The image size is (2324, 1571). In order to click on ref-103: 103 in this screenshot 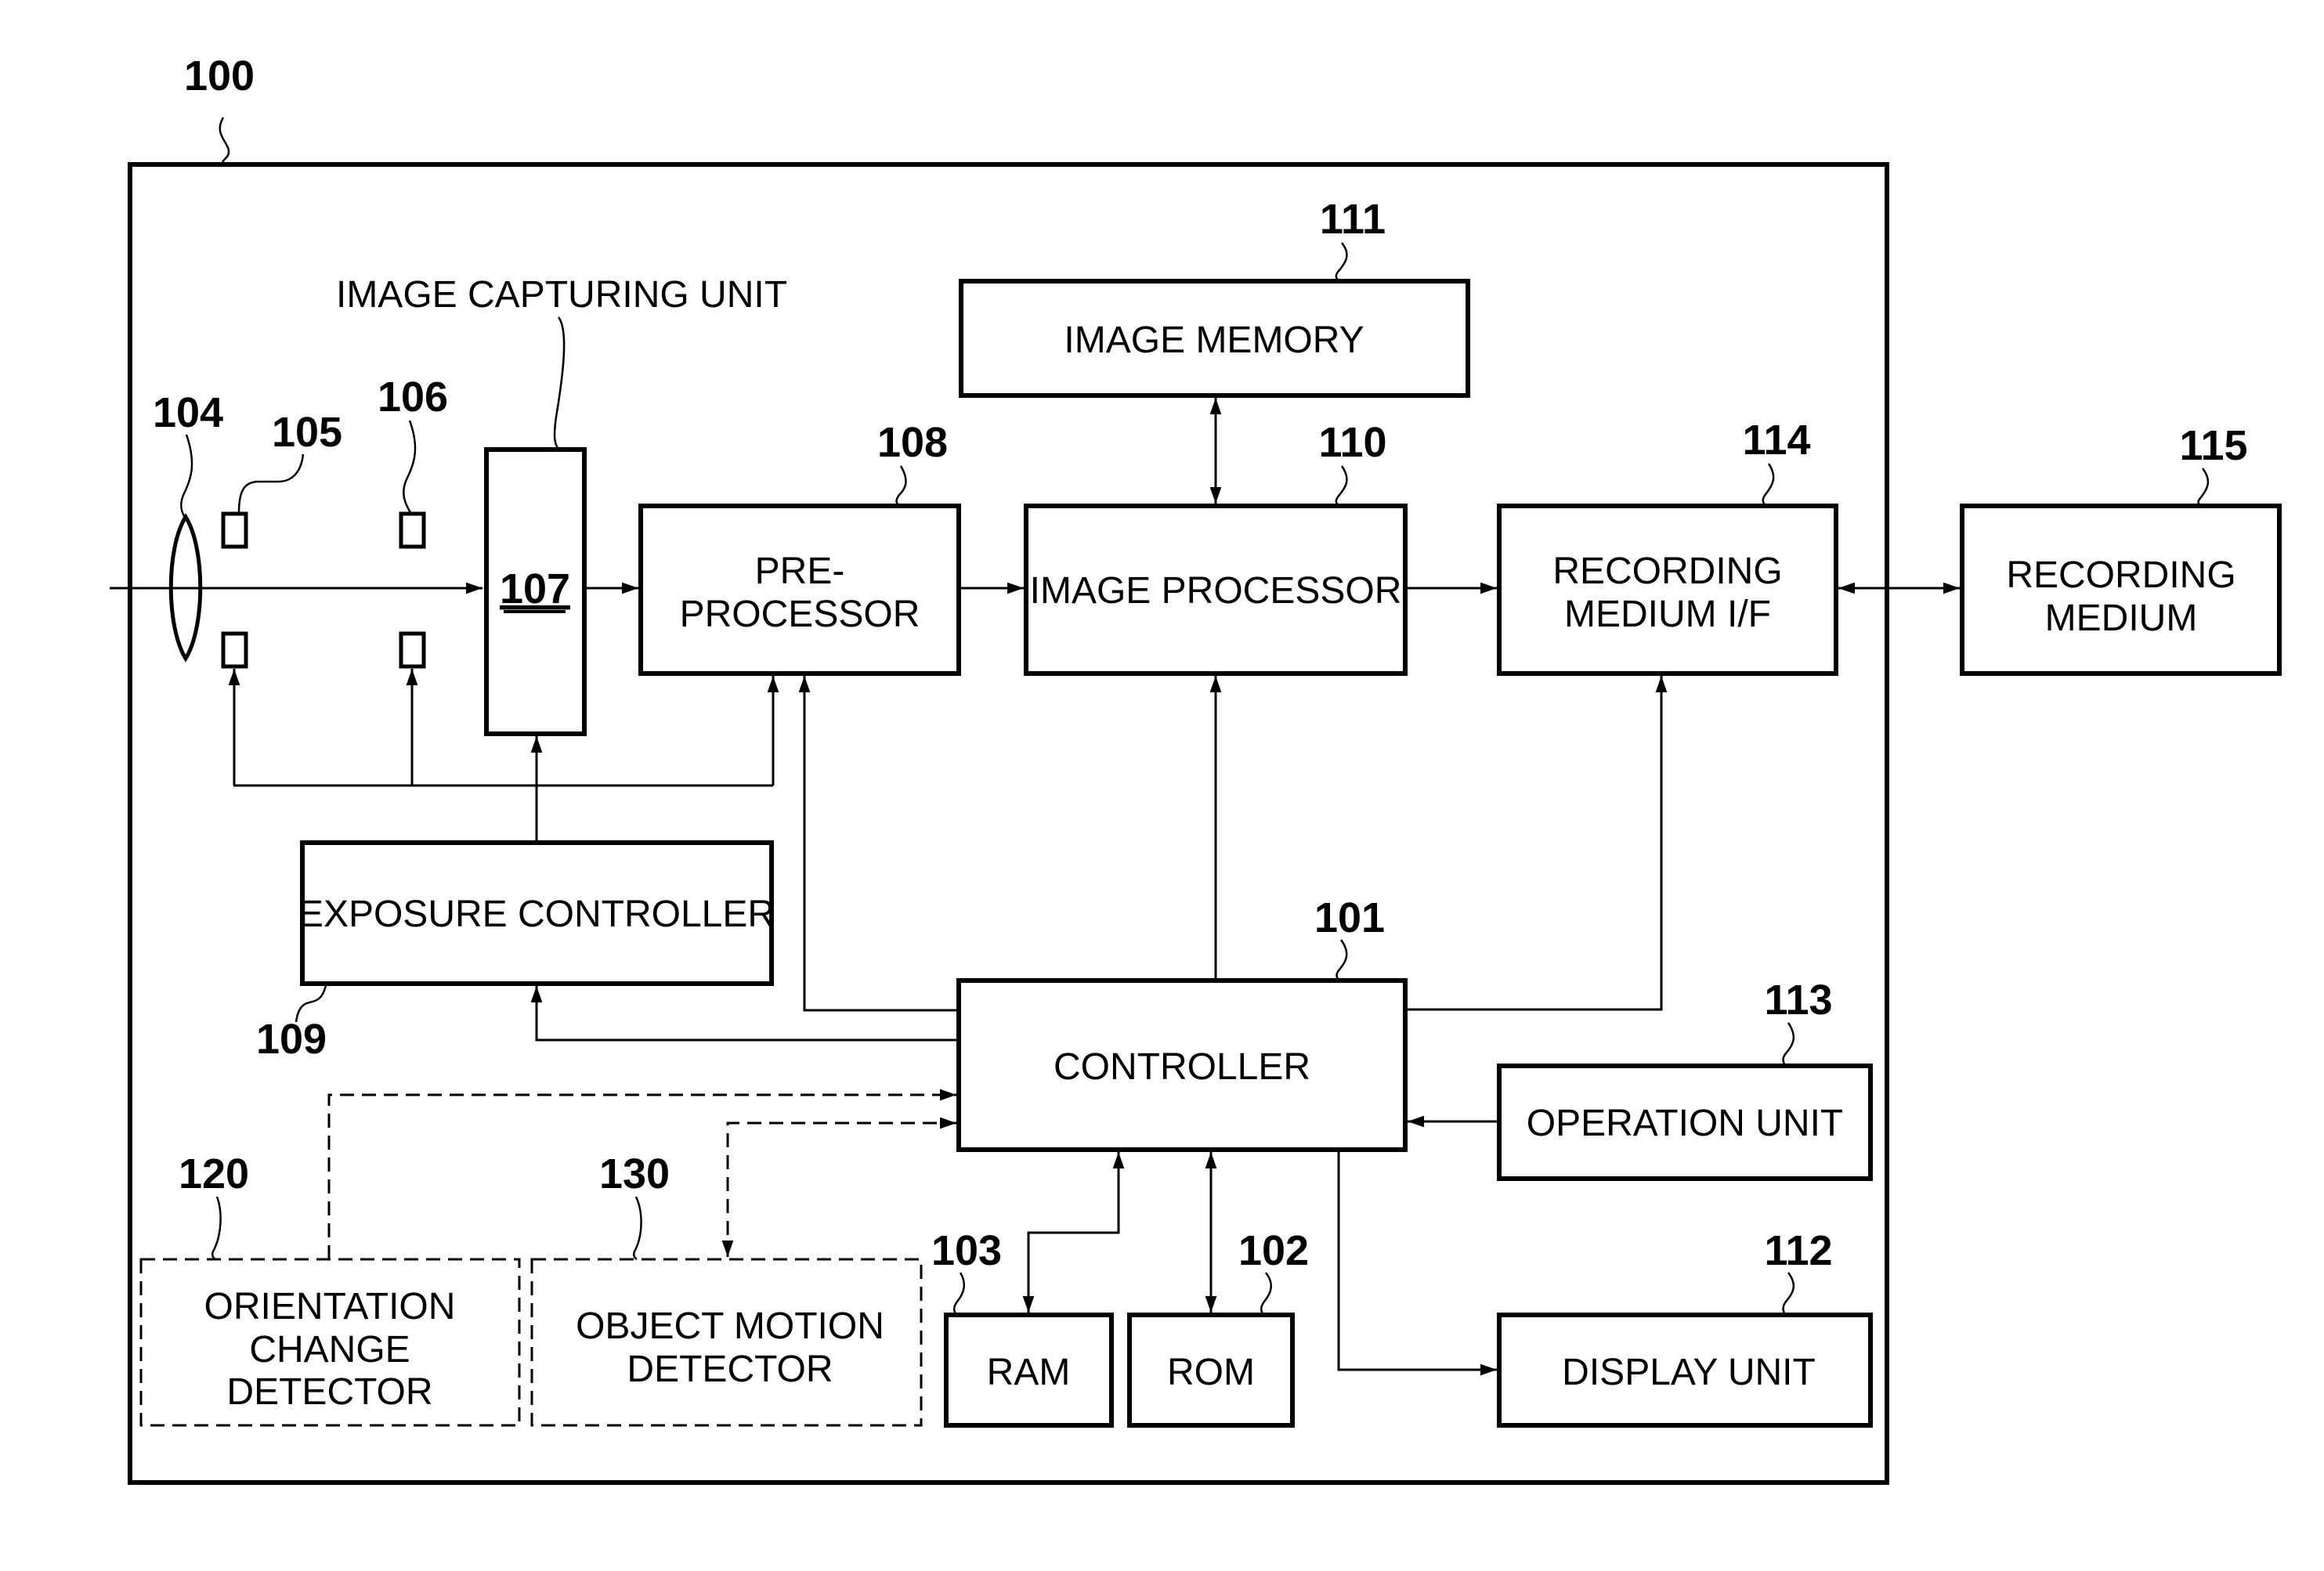, I will do `click(966, 1250)`.